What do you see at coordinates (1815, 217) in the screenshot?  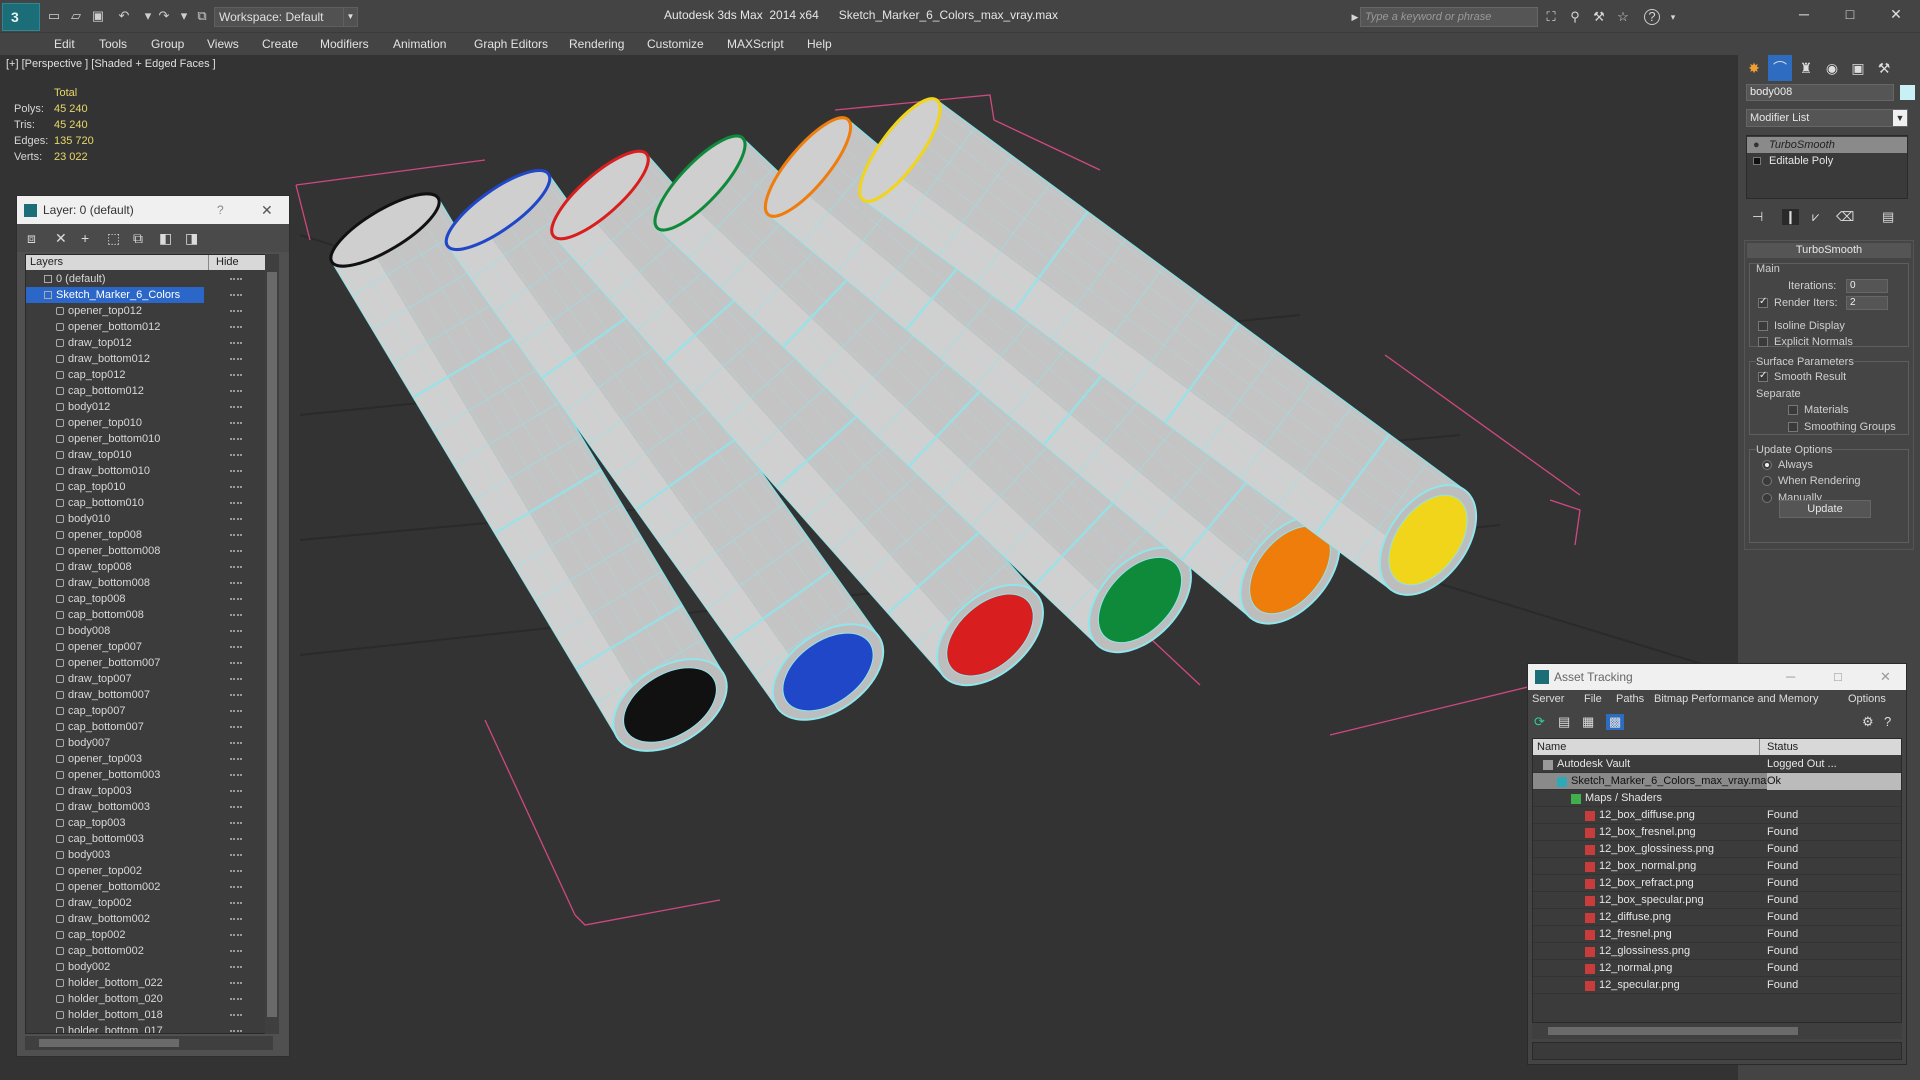 I see `make-unique-icon: ⩗` at bounding box center [1815, 217].